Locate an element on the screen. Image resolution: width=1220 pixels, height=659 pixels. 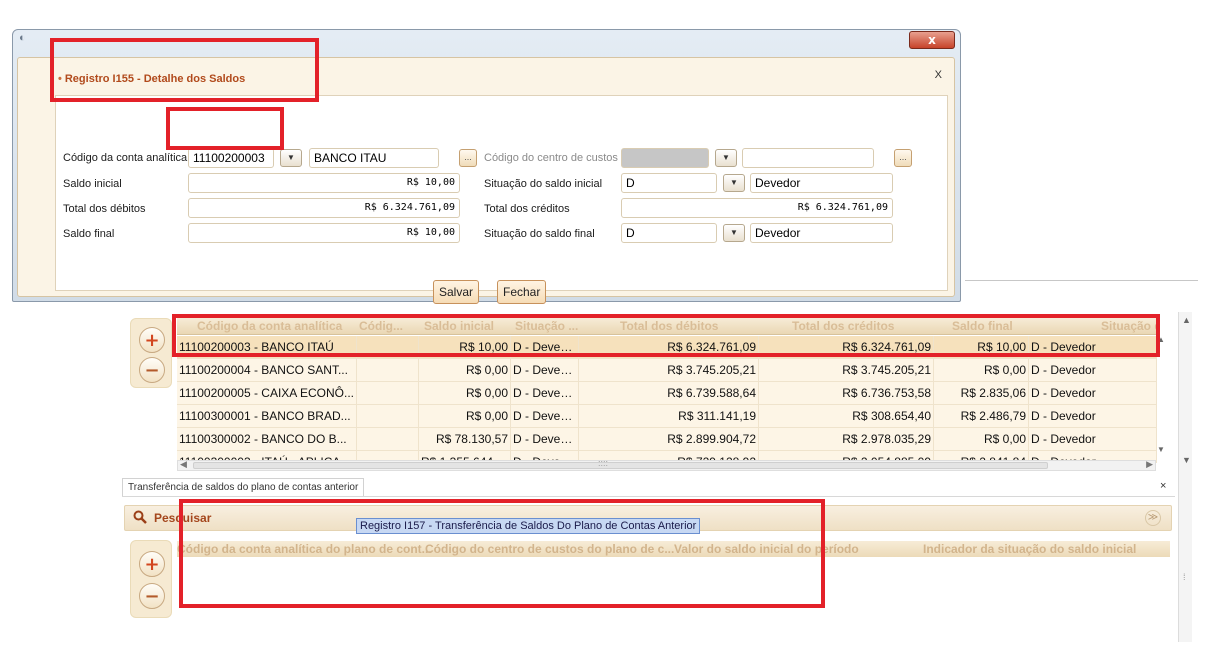
save-button: Salvar is located at coordinates (456, 292).